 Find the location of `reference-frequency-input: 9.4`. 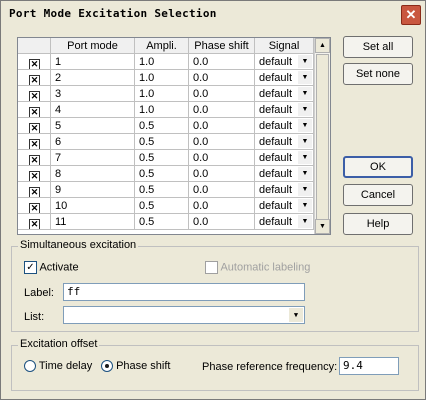

reference-frequency-input: 9.4 is located at coordinates (369, 366).